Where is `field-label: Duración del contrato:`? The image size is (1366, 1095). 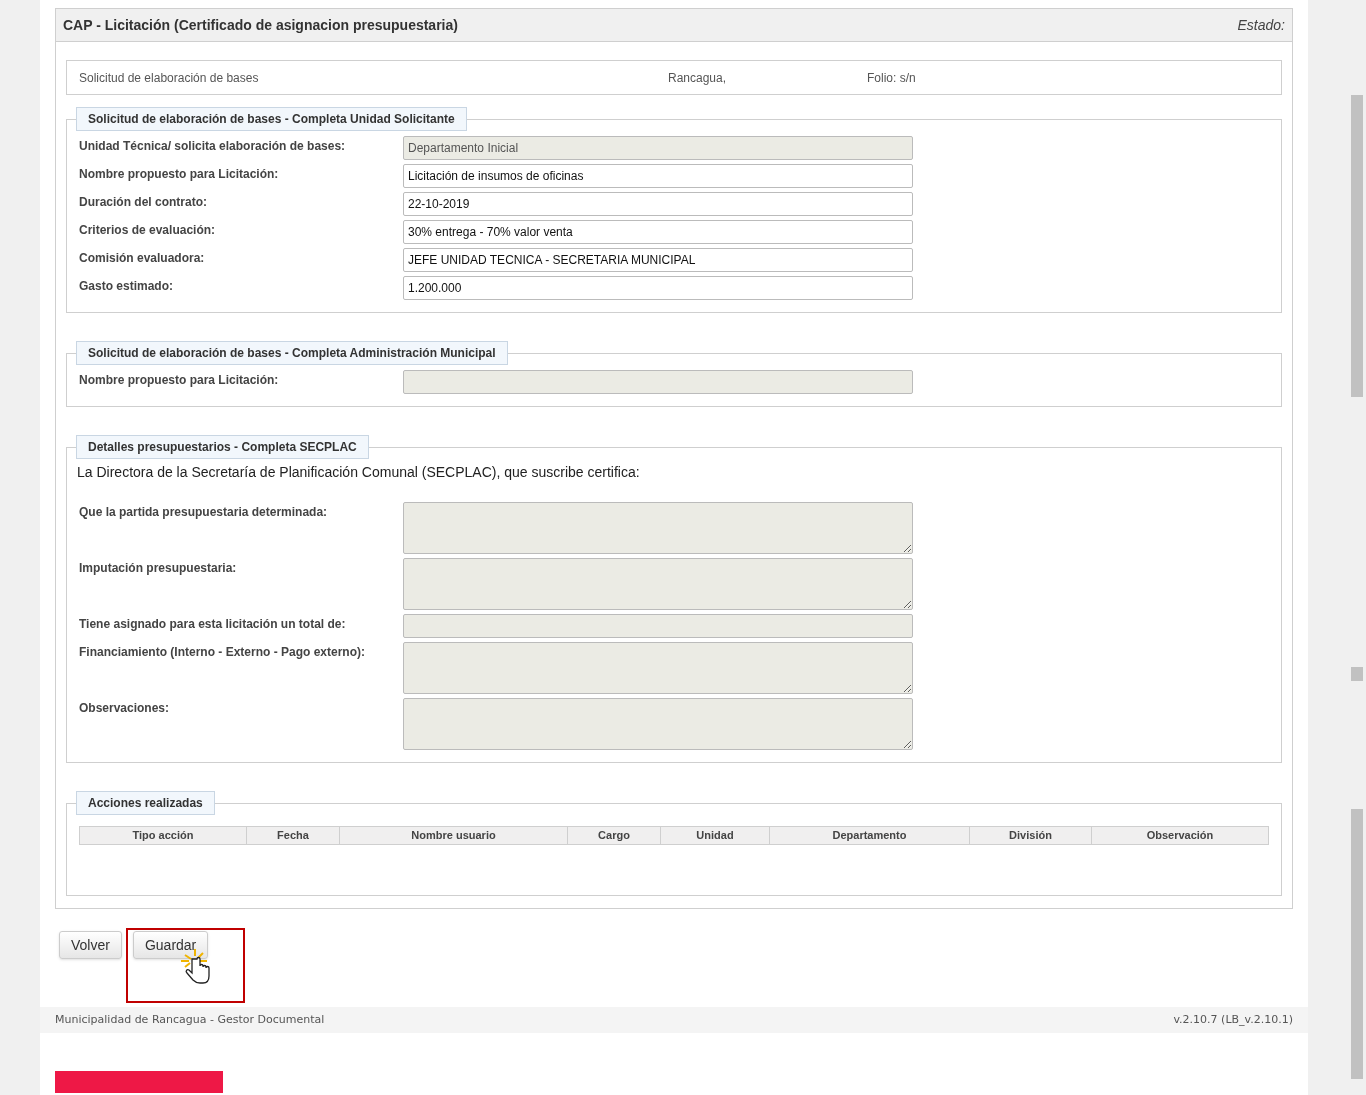
field-label: Duración del contrato: is located at coordinates (143, 202).